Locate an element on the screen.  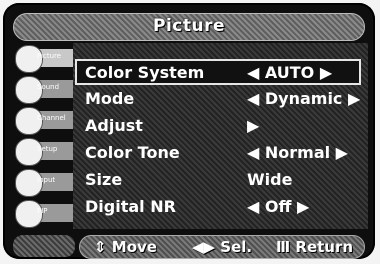
footer-hint-bar: ⇕ Move ◀▶ Sel. Ⅲ Return is located at coordinates (222, 247).